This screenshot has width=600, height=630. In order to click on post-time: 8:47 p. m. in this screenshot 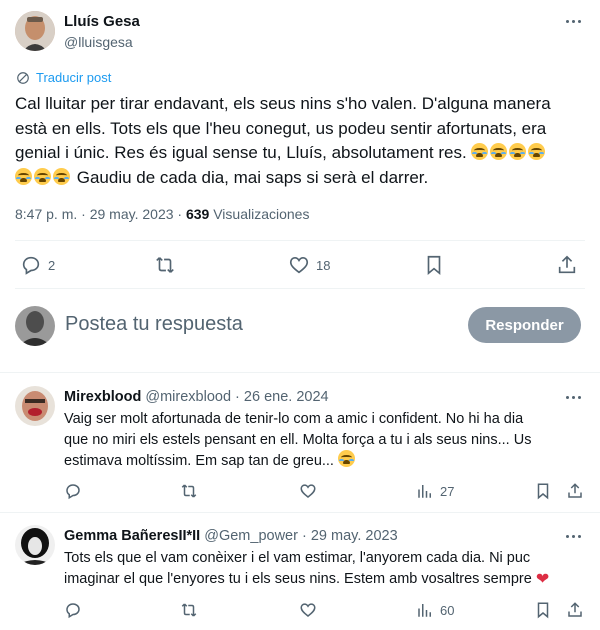, I will do `click(46, 214)`.